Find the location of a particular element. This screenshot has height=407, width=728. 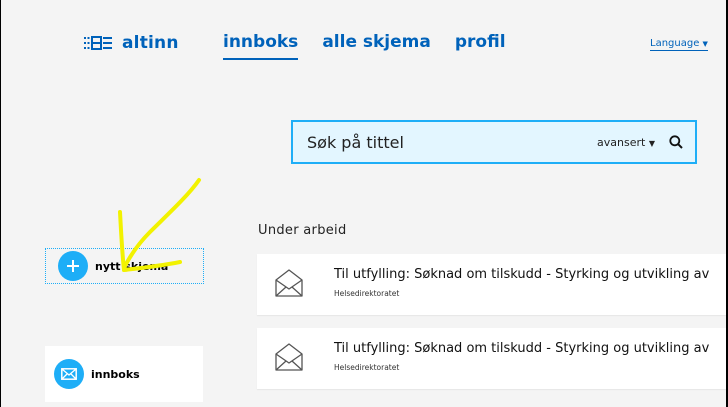

left-border is located at coordinates (0, 203).